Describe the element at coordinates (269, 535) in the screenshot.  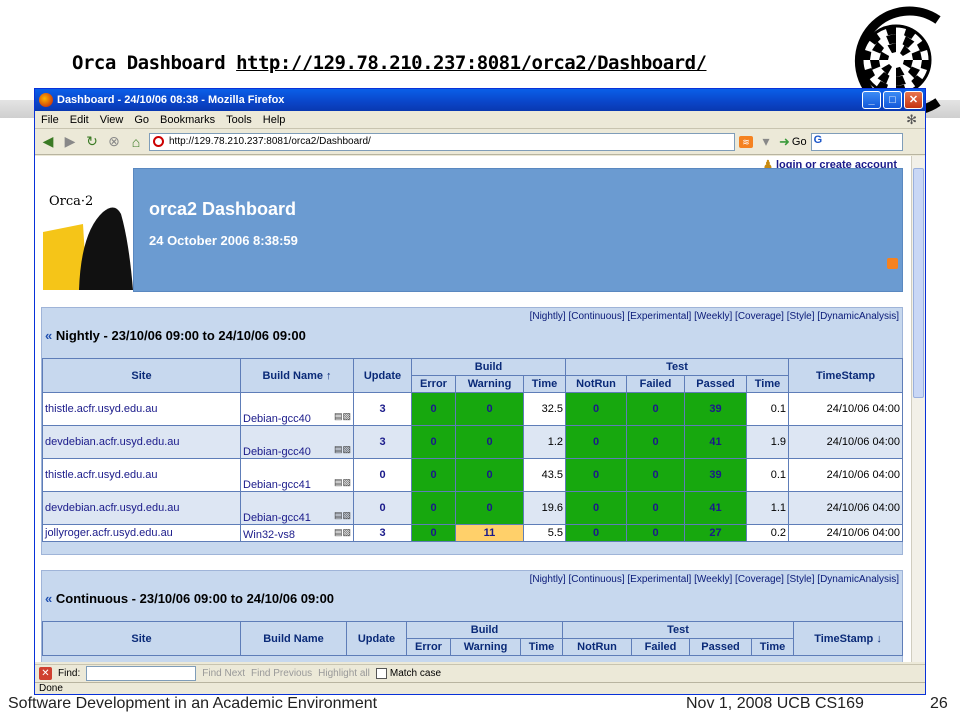
I see `build-name-link: Win32-vs8` at that location.